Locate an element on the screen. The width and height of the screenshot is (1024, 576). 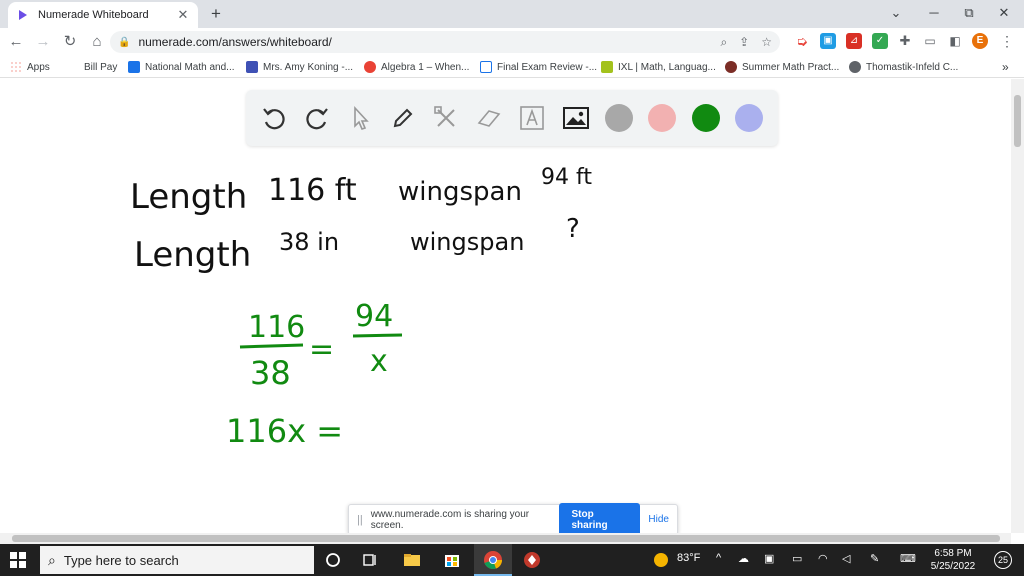
handwriting-fraction1-bar is located at coordinates (271, 346).